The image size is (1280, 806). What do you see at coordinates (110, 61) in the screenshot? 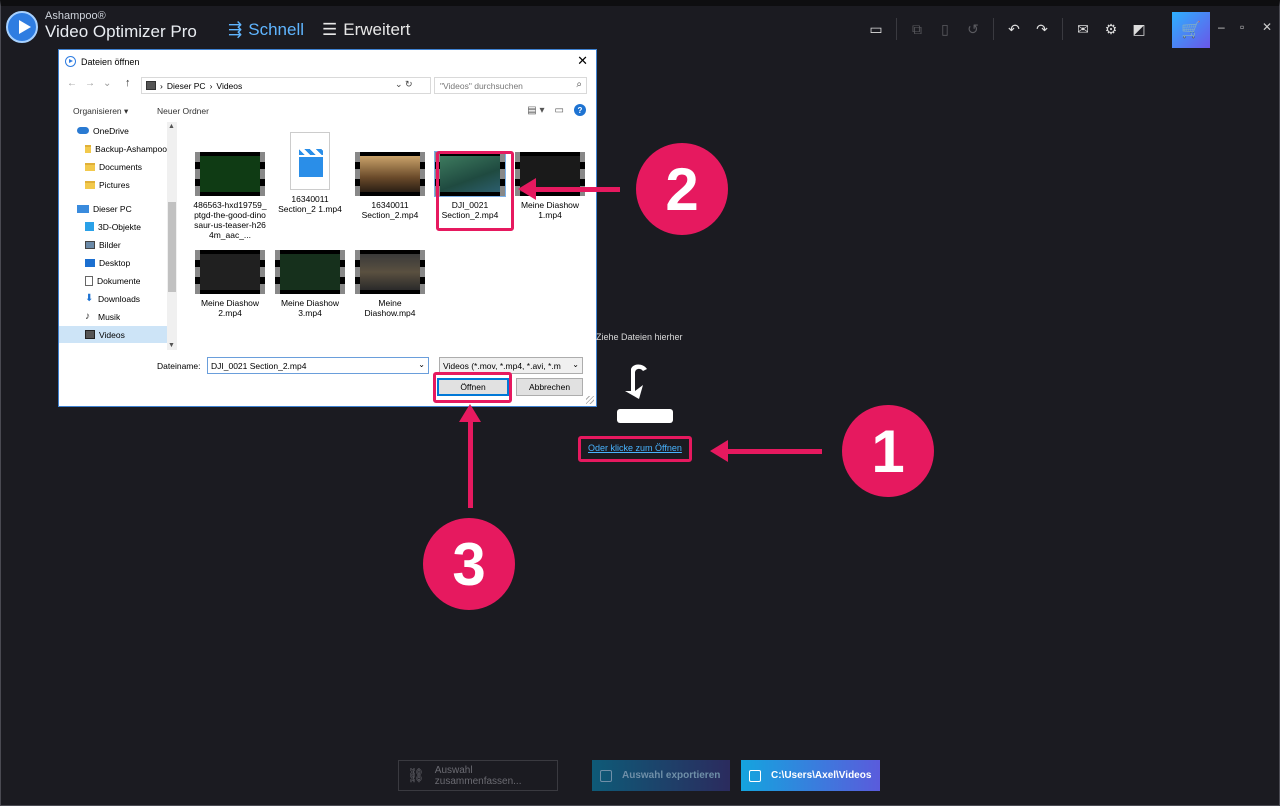
I see `dialog-title: Dateien öffnen` at bounding box center [110, 61].